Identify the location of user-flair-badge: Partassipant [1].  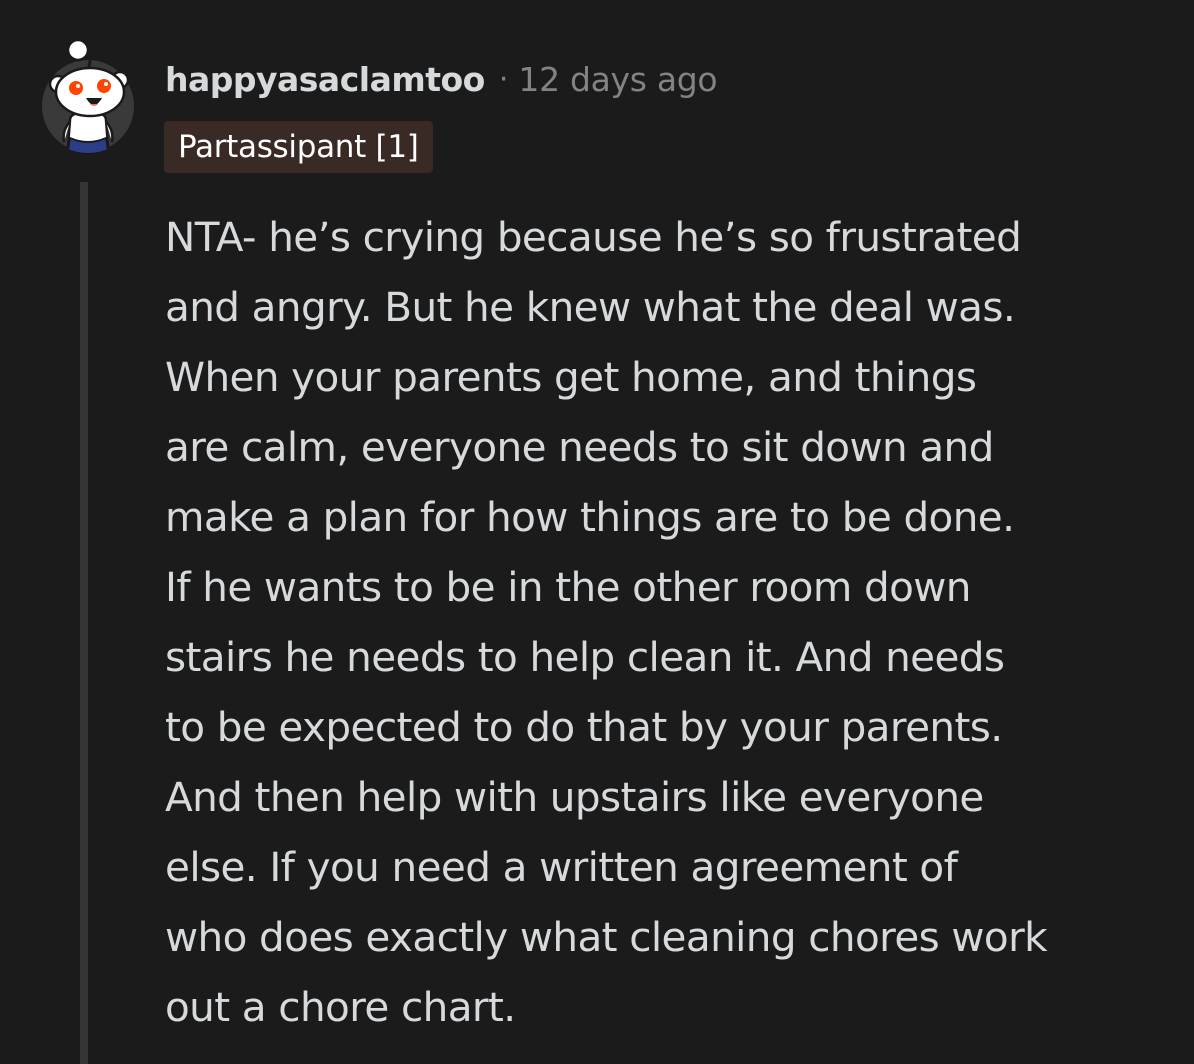
(298, 147).